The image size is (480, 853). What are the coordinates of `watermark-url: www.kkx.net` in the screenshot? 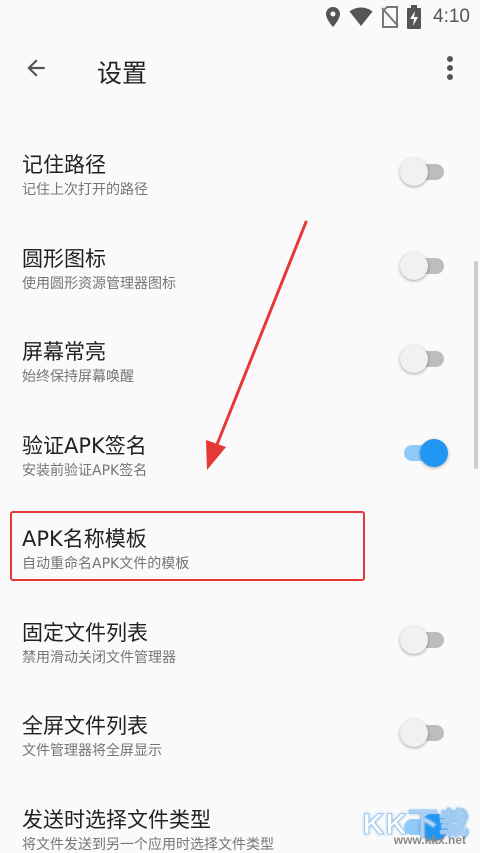 It's located at (429, 840).